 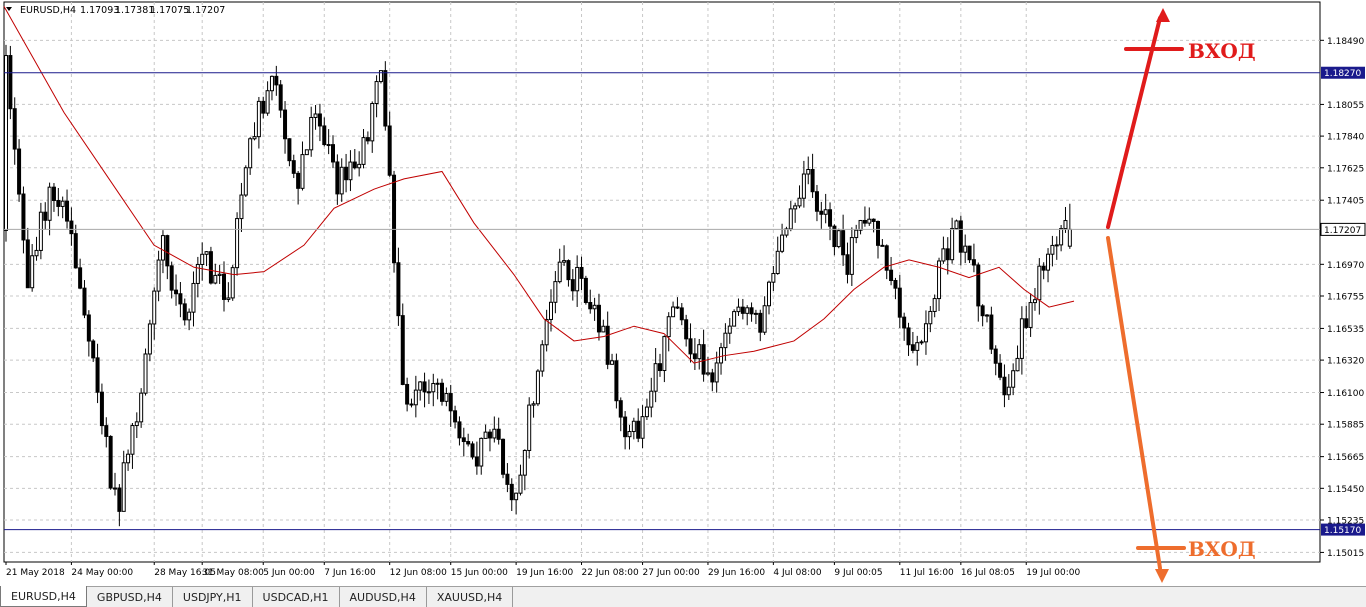 What do you see at coordinates (205, 10) in the screenshot?
I see `header-close: 1.17207` at bounding box center [205, 10].